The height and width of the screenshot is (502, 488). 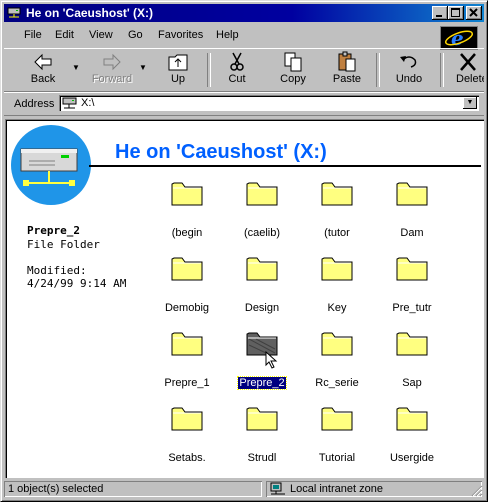 What do you see at coordinates (227, 35) in the screenshot?
I see `menu-help: Help` at bounding box center [227, 35].